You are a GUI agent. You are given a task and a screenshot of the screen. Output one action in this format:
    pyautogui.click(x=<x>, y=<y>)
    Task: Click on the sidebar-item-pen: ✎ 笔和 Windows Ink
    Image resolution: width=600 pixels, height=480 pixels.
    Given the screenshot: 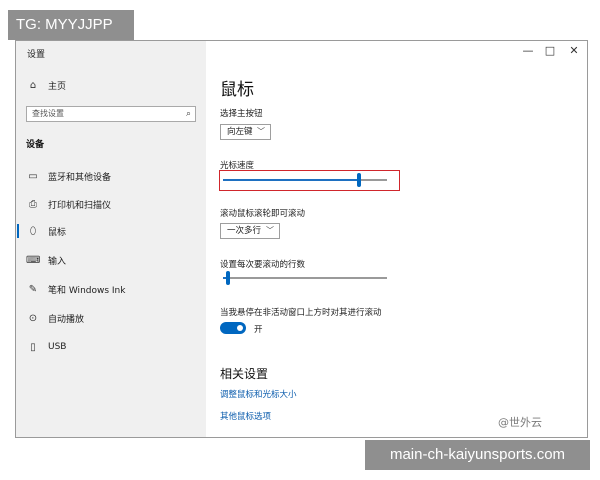 What is the action you would take?
    pyautogui.click(x=76, y=289)
    